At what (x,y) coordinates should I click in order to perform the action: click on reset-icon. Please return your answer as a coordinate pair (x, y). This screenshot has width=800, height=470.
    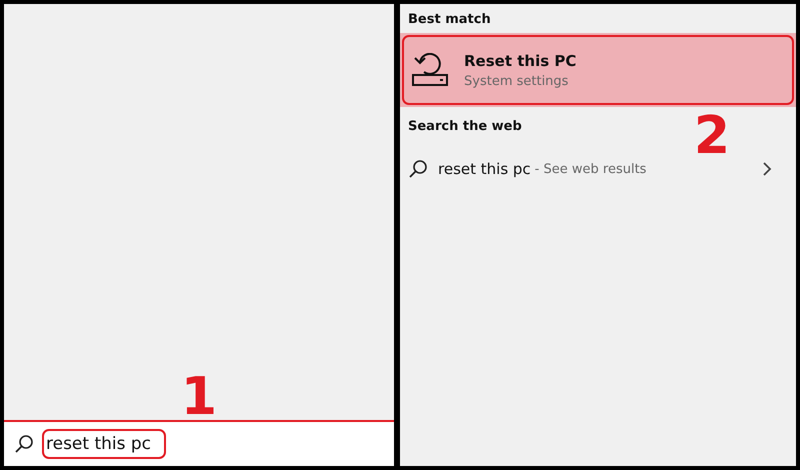
    Looking at the image, I should click on (430, 70).